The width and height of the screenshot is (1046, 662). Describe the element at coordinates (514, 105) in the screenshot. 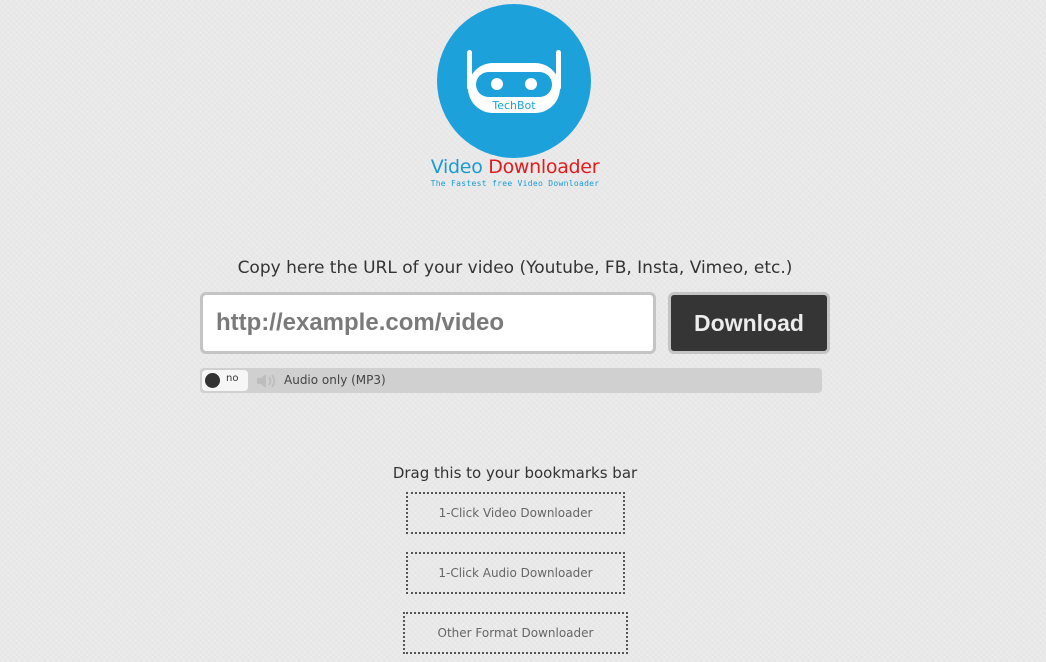

I see `logo-bot-text: TechBot` at that location.